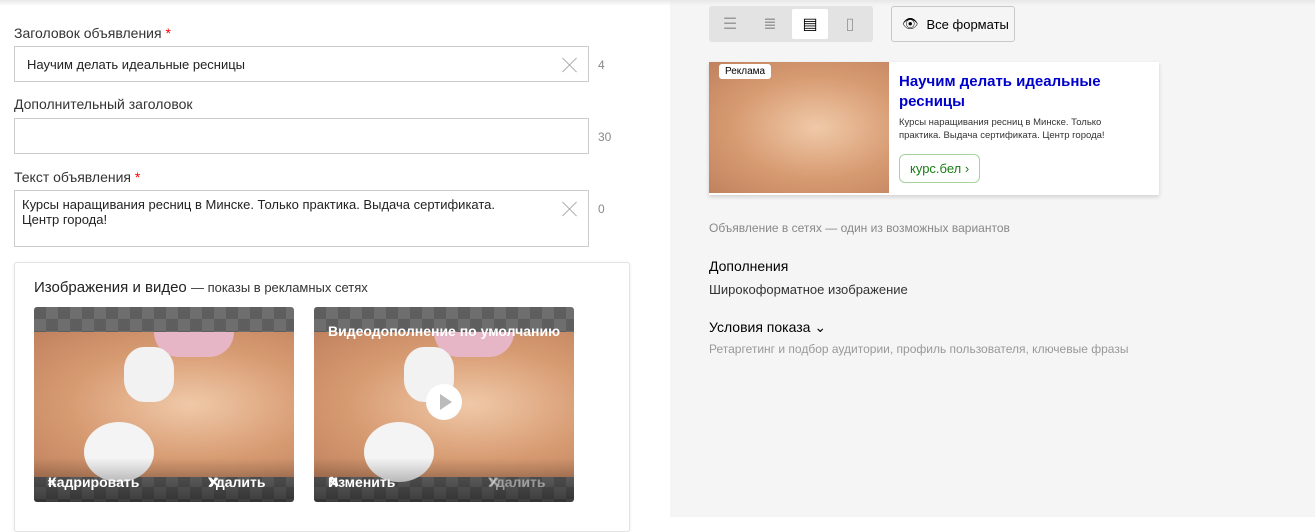  Describe the element at coordinates (92, 33) in the screenshot. I see `headline-label: Заголовок объявления *` at that location.